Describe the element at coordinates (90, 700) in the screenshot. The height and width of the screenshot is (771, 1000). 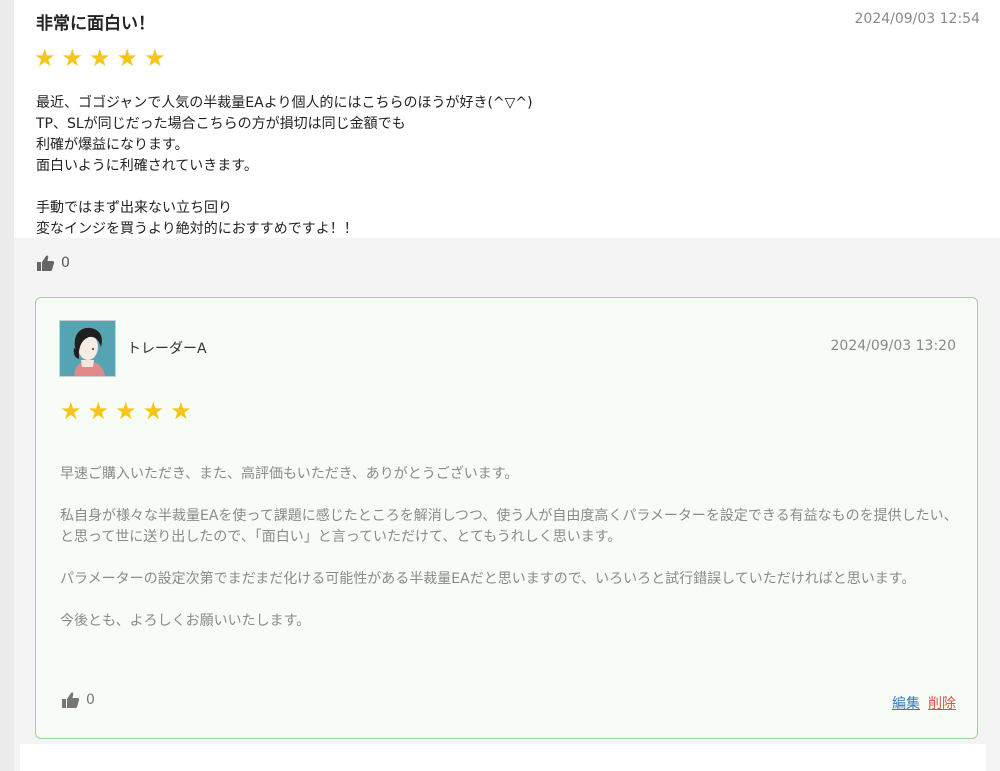
I see `reply-like-count: 0` at that location.